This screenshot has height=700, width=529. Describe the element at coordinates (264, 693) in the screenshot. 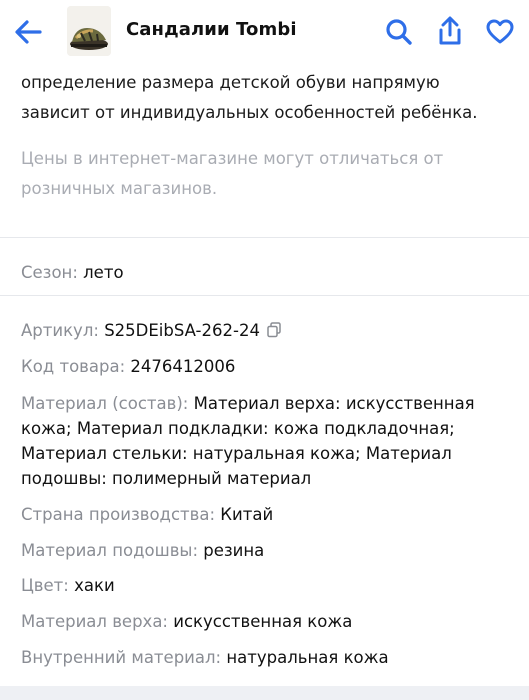

I see `section-separator` at that location.